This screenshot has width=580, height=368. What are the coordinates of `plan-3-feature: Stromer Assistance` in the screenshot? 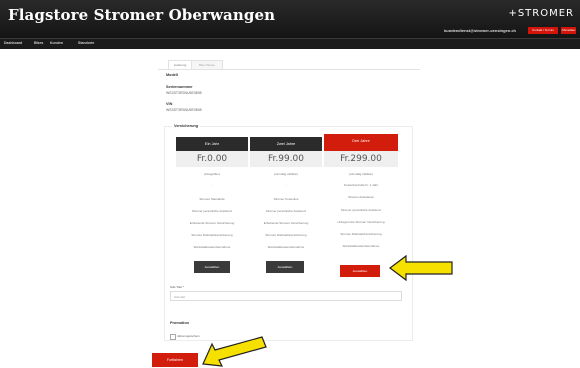 It's located at (361, 197).